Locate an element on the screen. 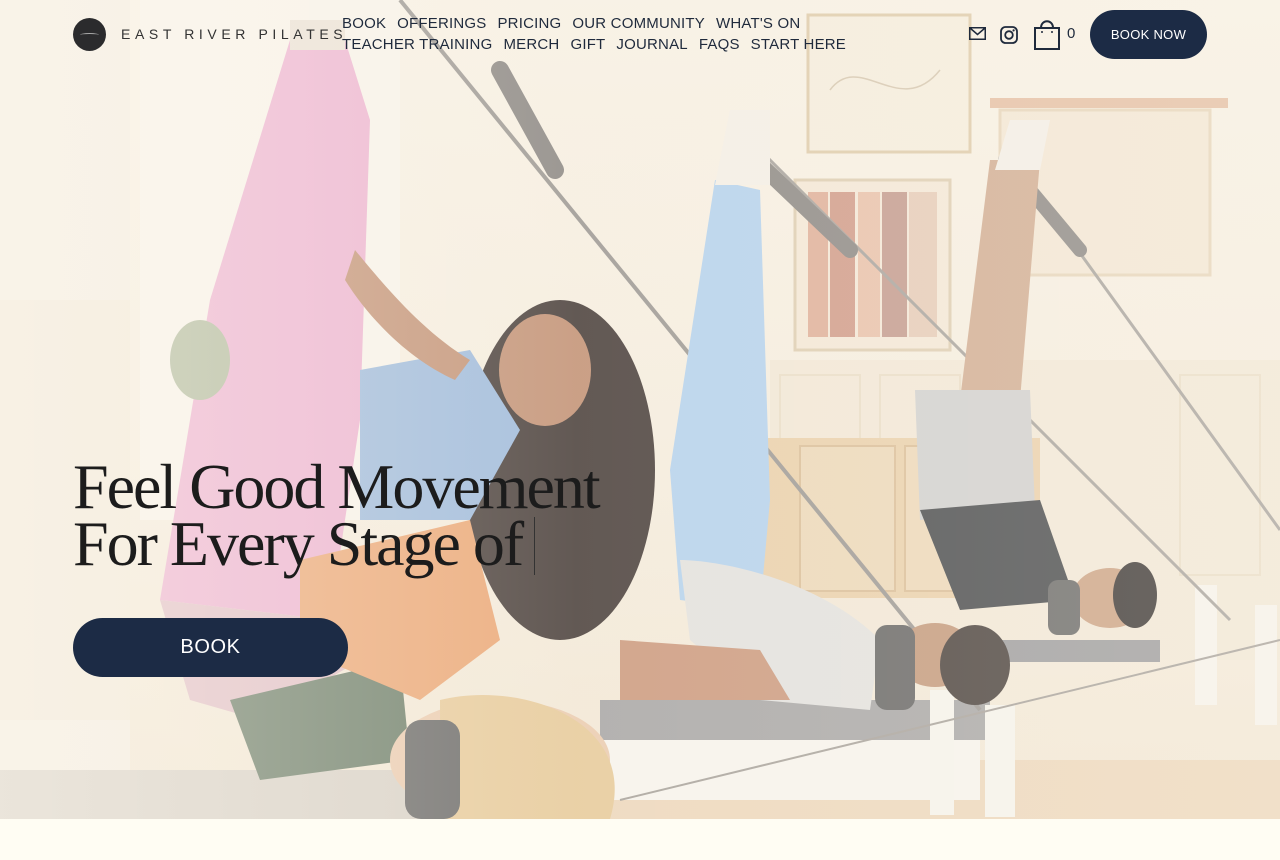 The width and height of the screenshot is (1280, 860). nav-item-offerings: OFFERINGS is located at coordinates (441, 23).